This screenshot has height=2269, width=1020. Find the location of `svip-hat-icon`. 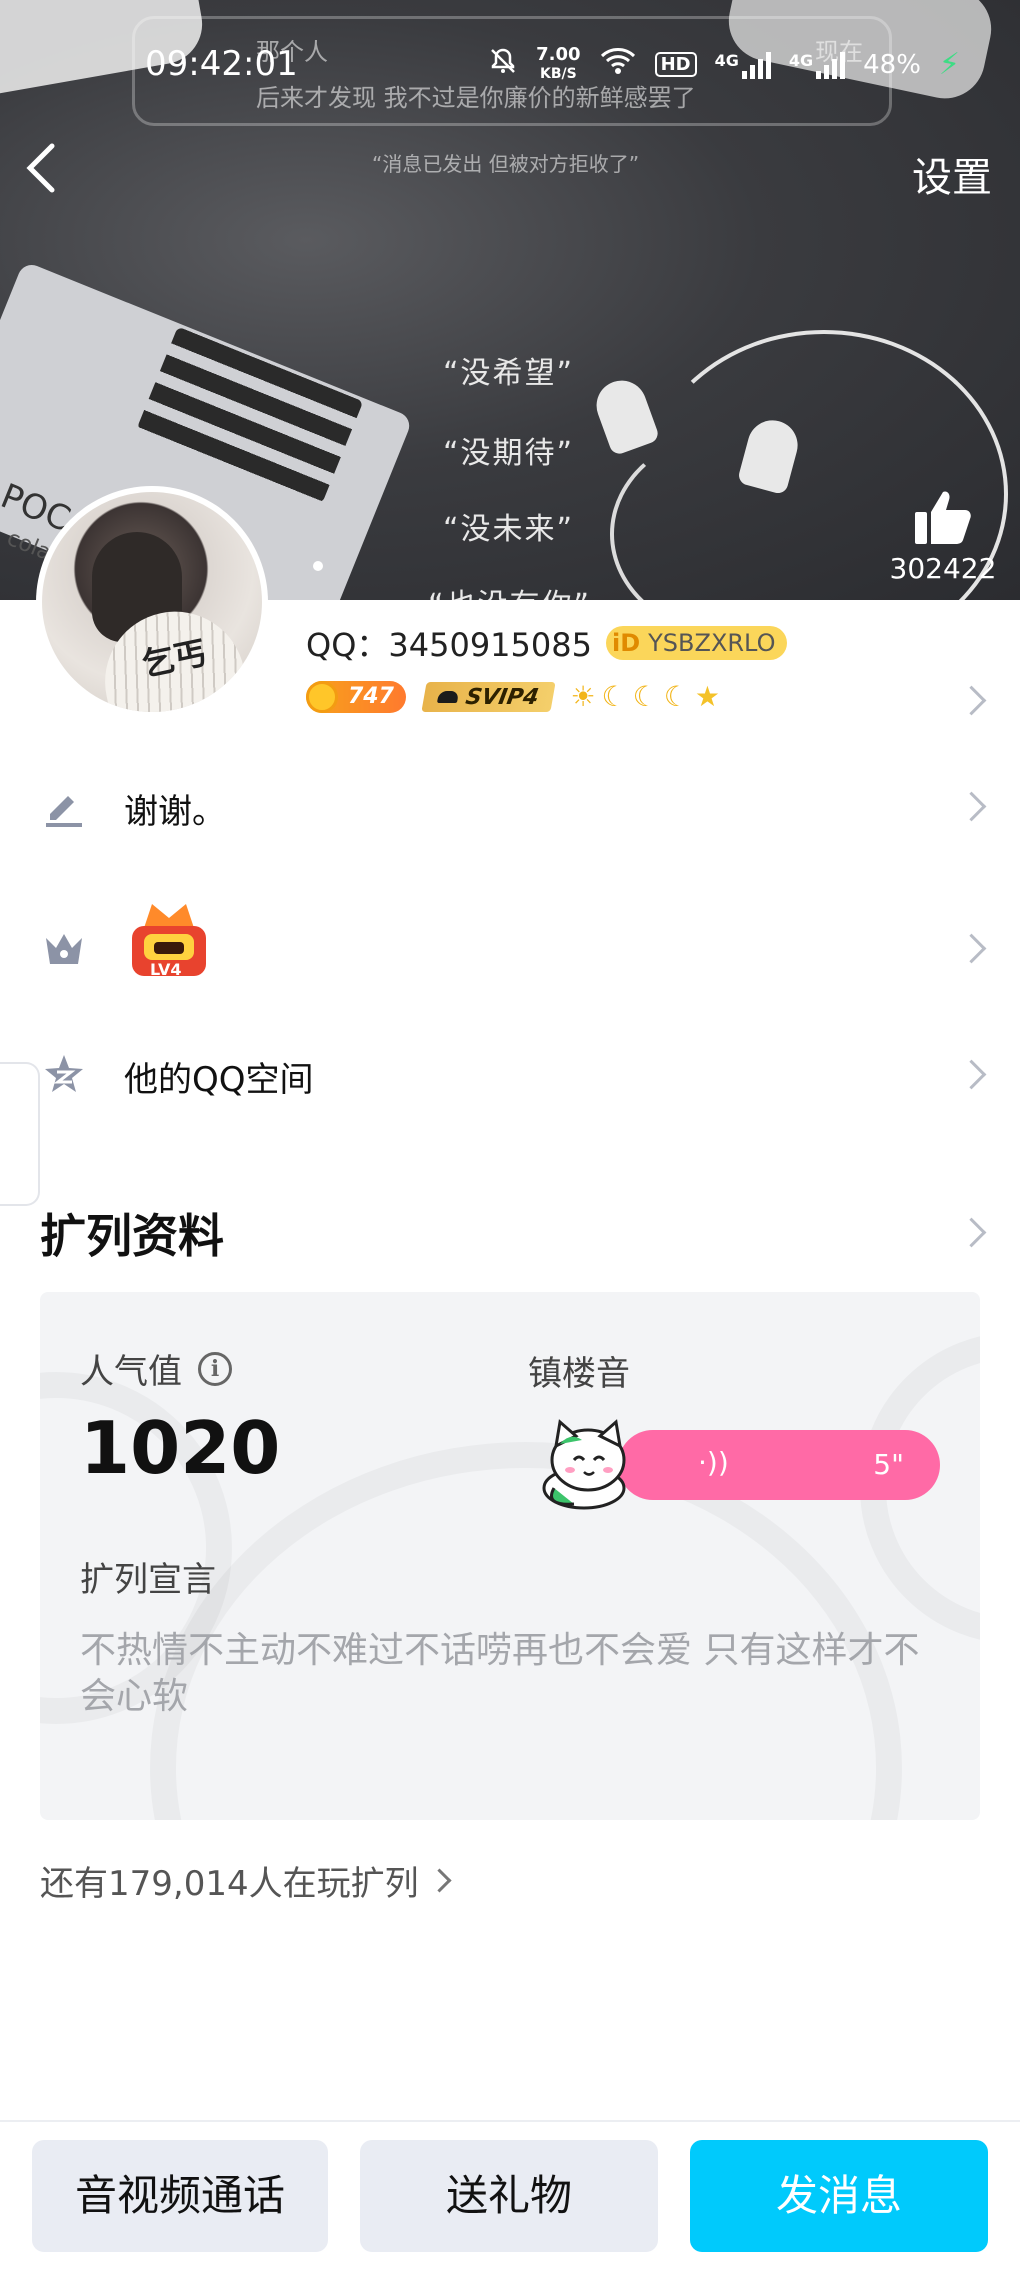

svip-hat-icon is located at coordinates (447, 696).